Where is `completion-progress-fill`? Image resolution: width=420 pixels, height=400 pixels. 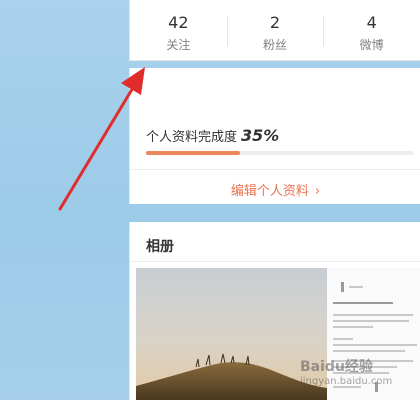 completion-progress-fill is located at coordinates (193, 153).